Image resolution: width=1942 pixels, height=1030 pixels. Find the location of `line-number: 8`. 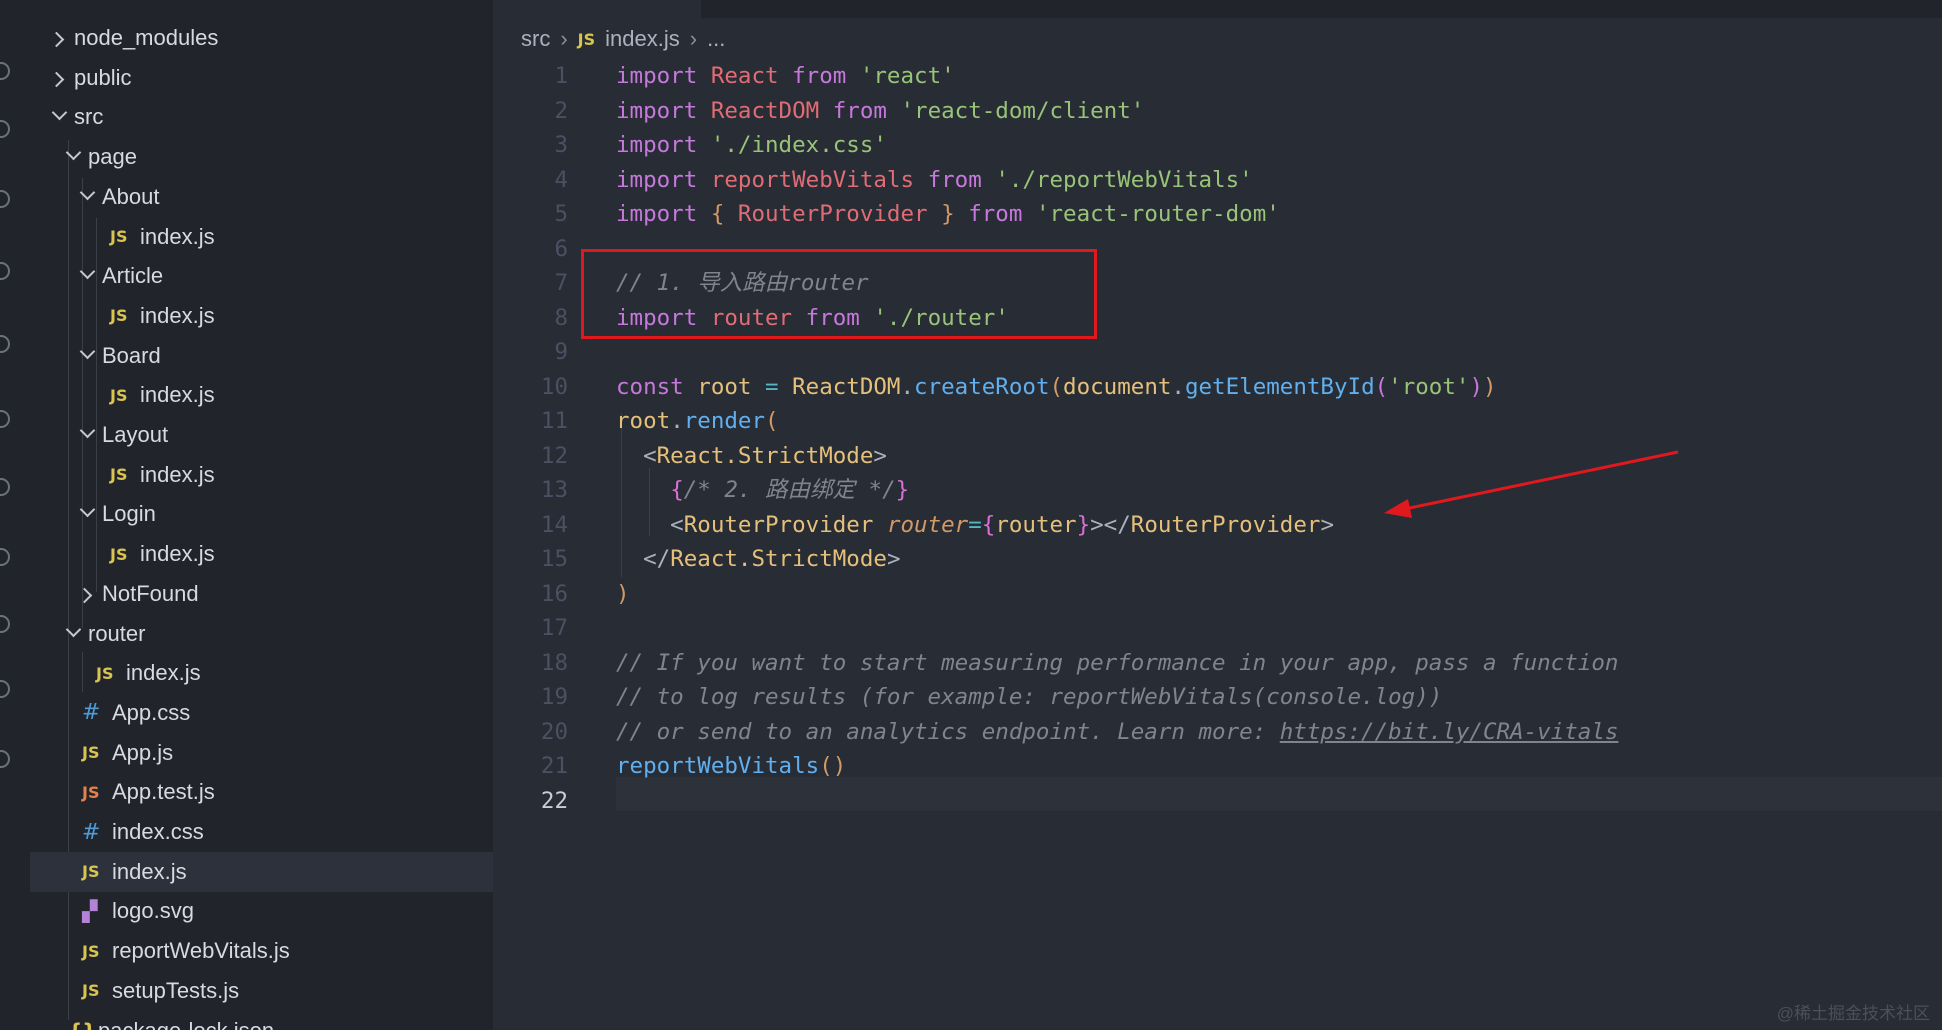

line-number: 8 is located at coordinates (561, 317).